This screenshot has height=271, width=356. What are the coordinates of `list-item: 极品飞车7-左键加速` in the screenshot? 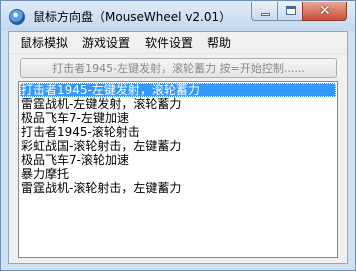 It's located at (178, 118).